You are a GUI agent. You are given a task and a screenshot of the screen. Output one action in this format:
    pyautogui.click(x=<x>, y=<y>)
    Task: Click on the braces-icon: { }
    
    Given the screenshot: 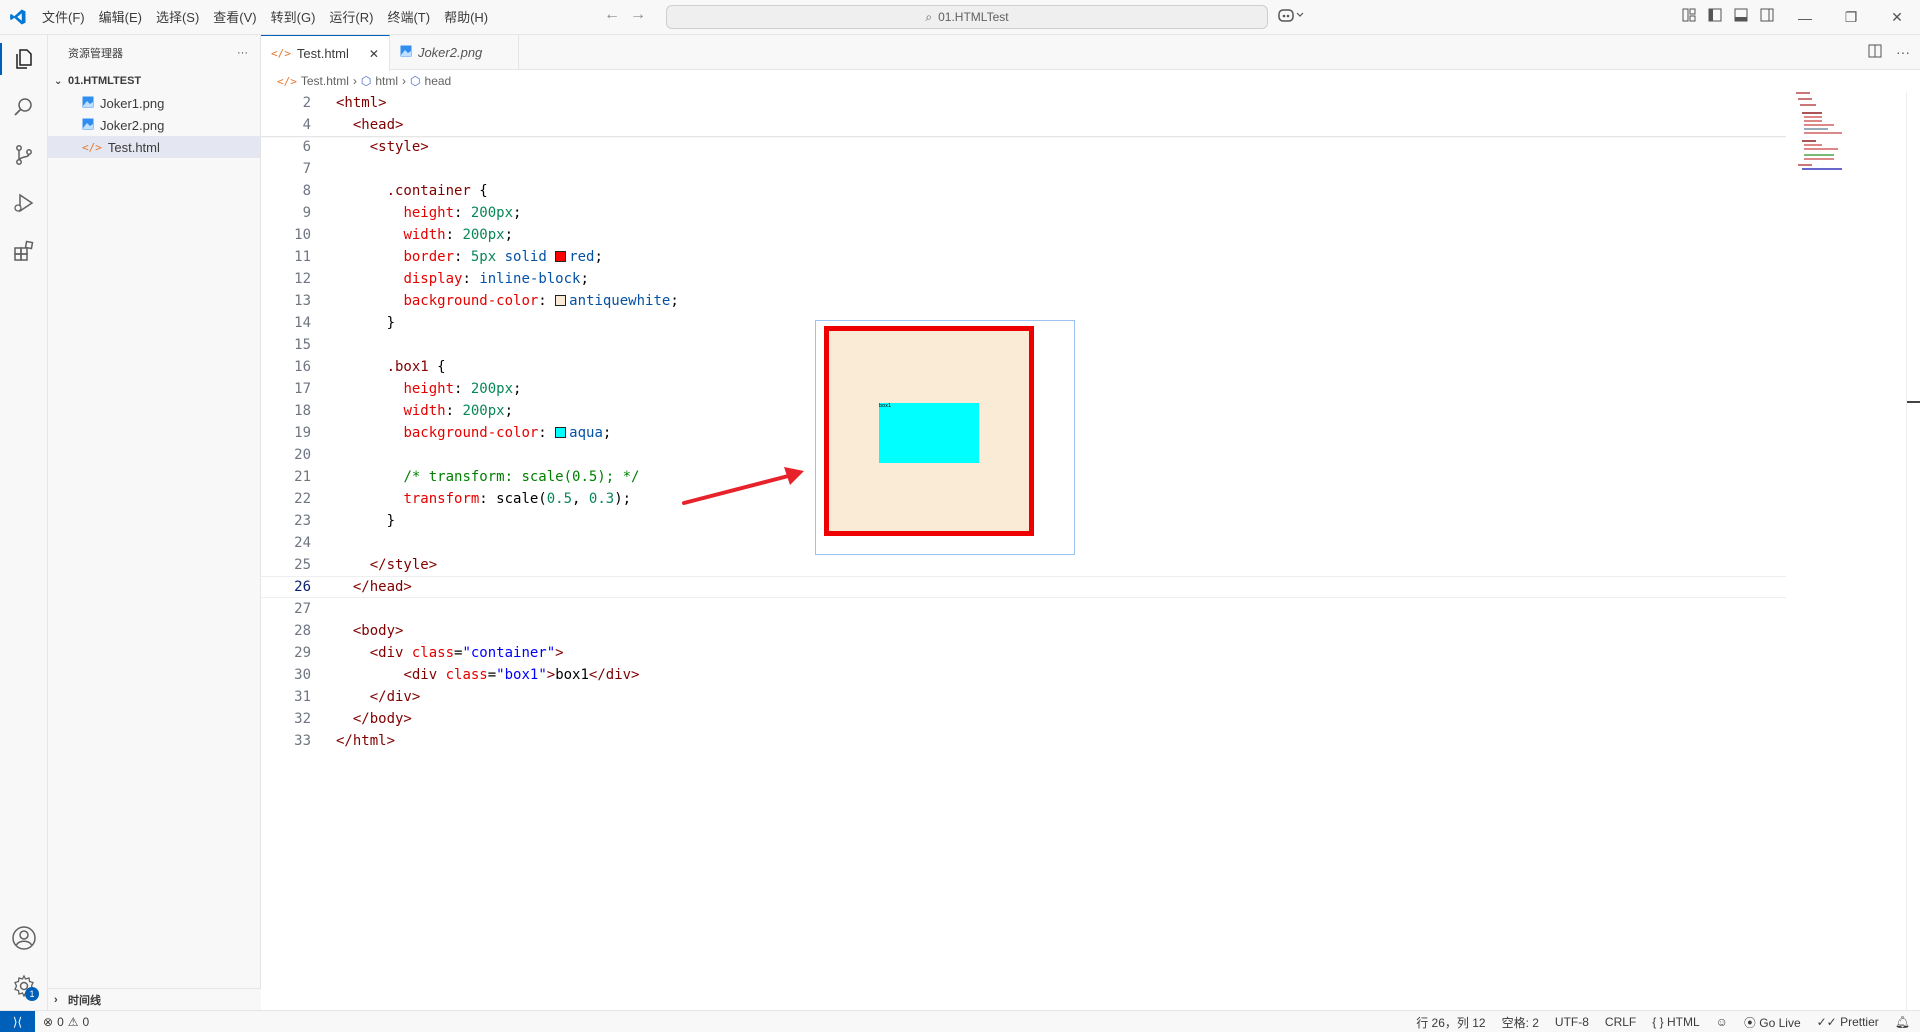 What is the action you would take?
    pyautogui.click(x=1658, y=1022)
    